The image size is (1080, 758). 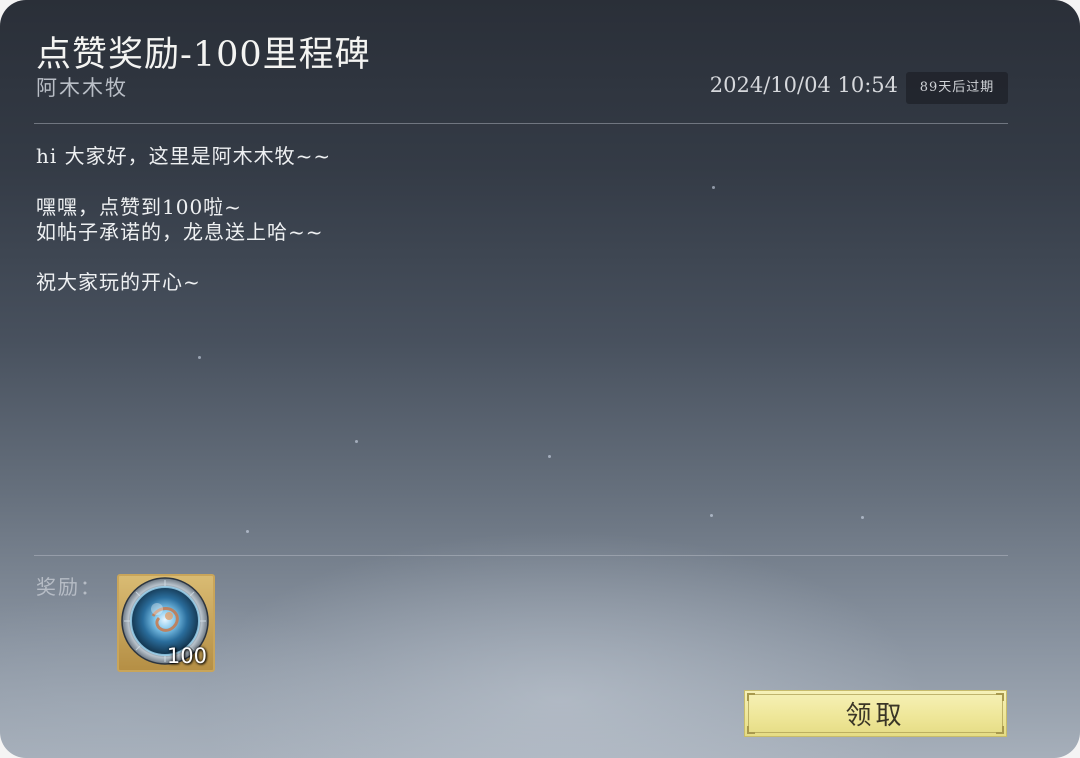 I want to click on claim-button: 领取, so click(x=875, y=713).